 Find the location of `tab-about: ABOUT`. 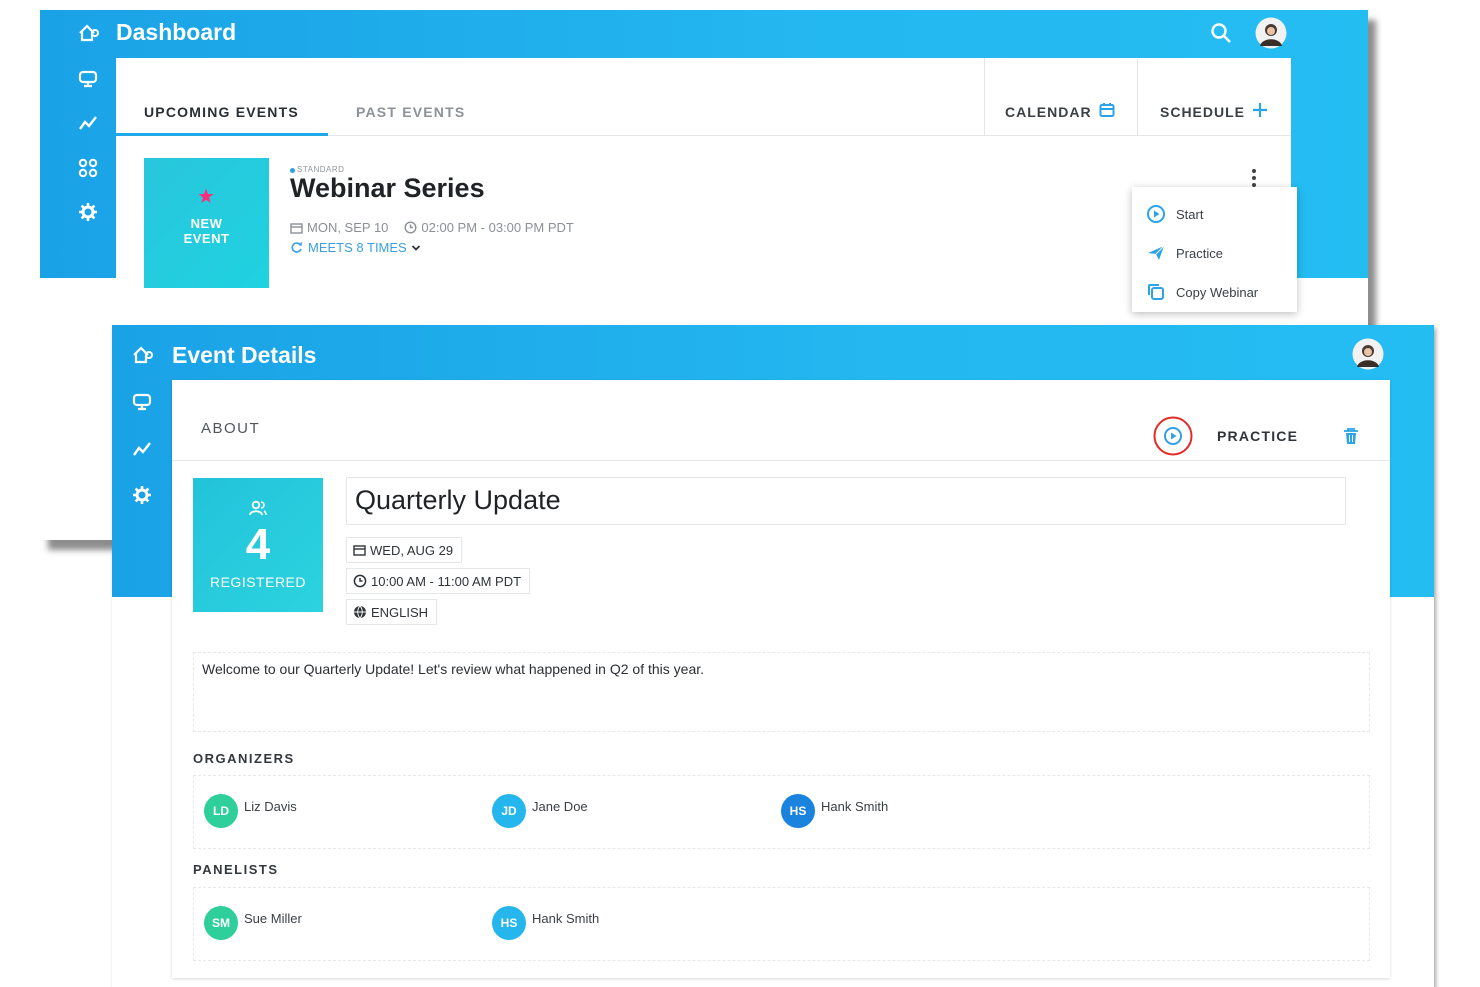

tab-about: ABOUT is located at coordinates (230, 428).